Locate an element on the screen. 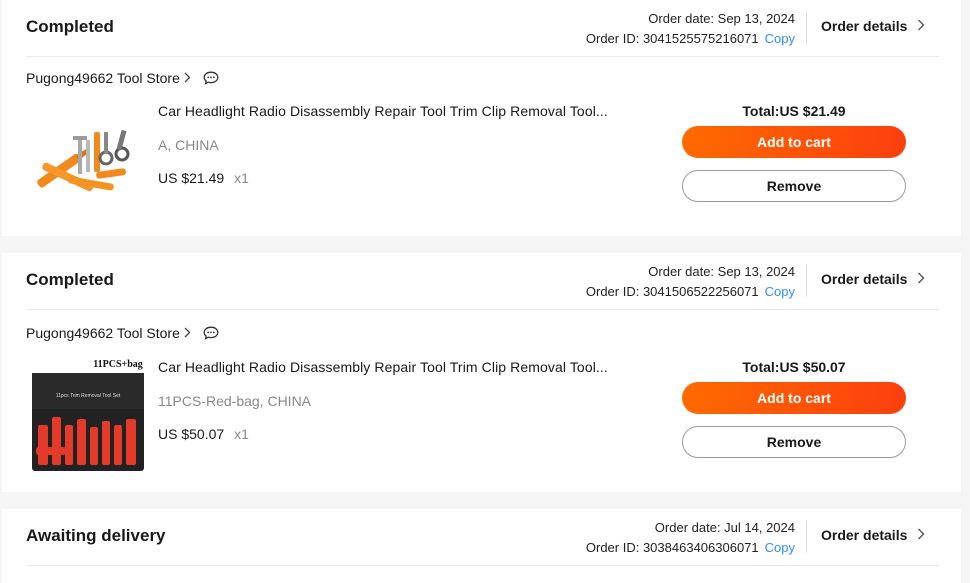 The image size is (970, 583). product-variant: A, CHINA is located at coordinates (188, 145).